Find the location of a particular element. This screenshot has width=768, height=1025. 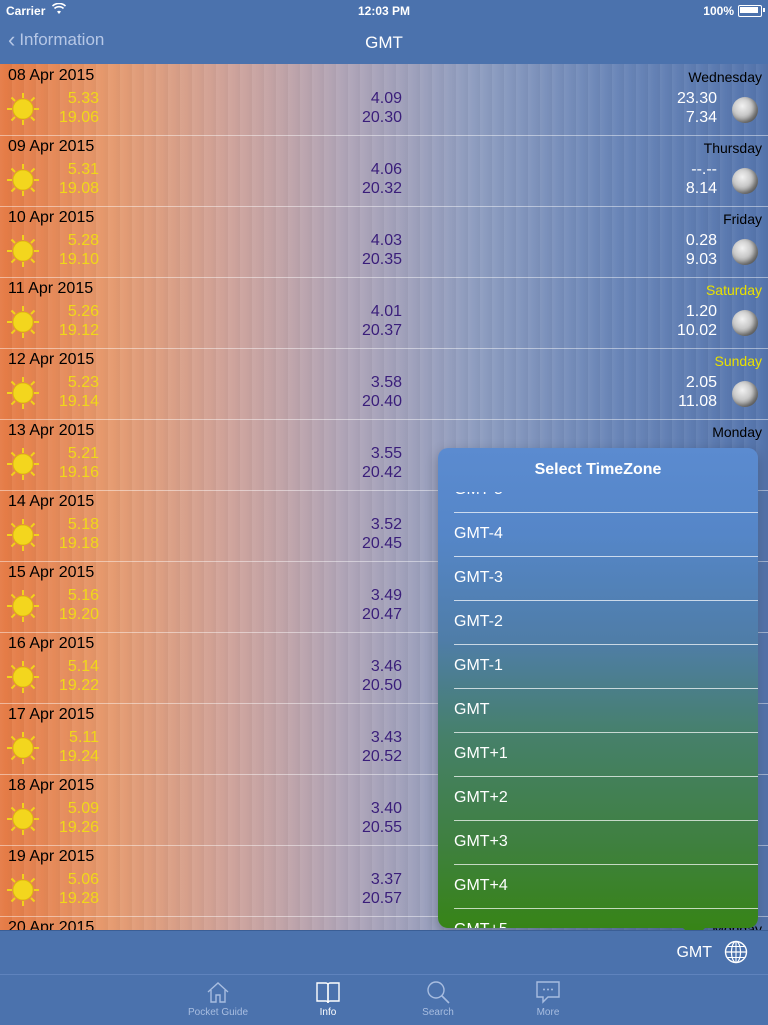

moonset-time: 7.34 is located at coordinates (701, 117).